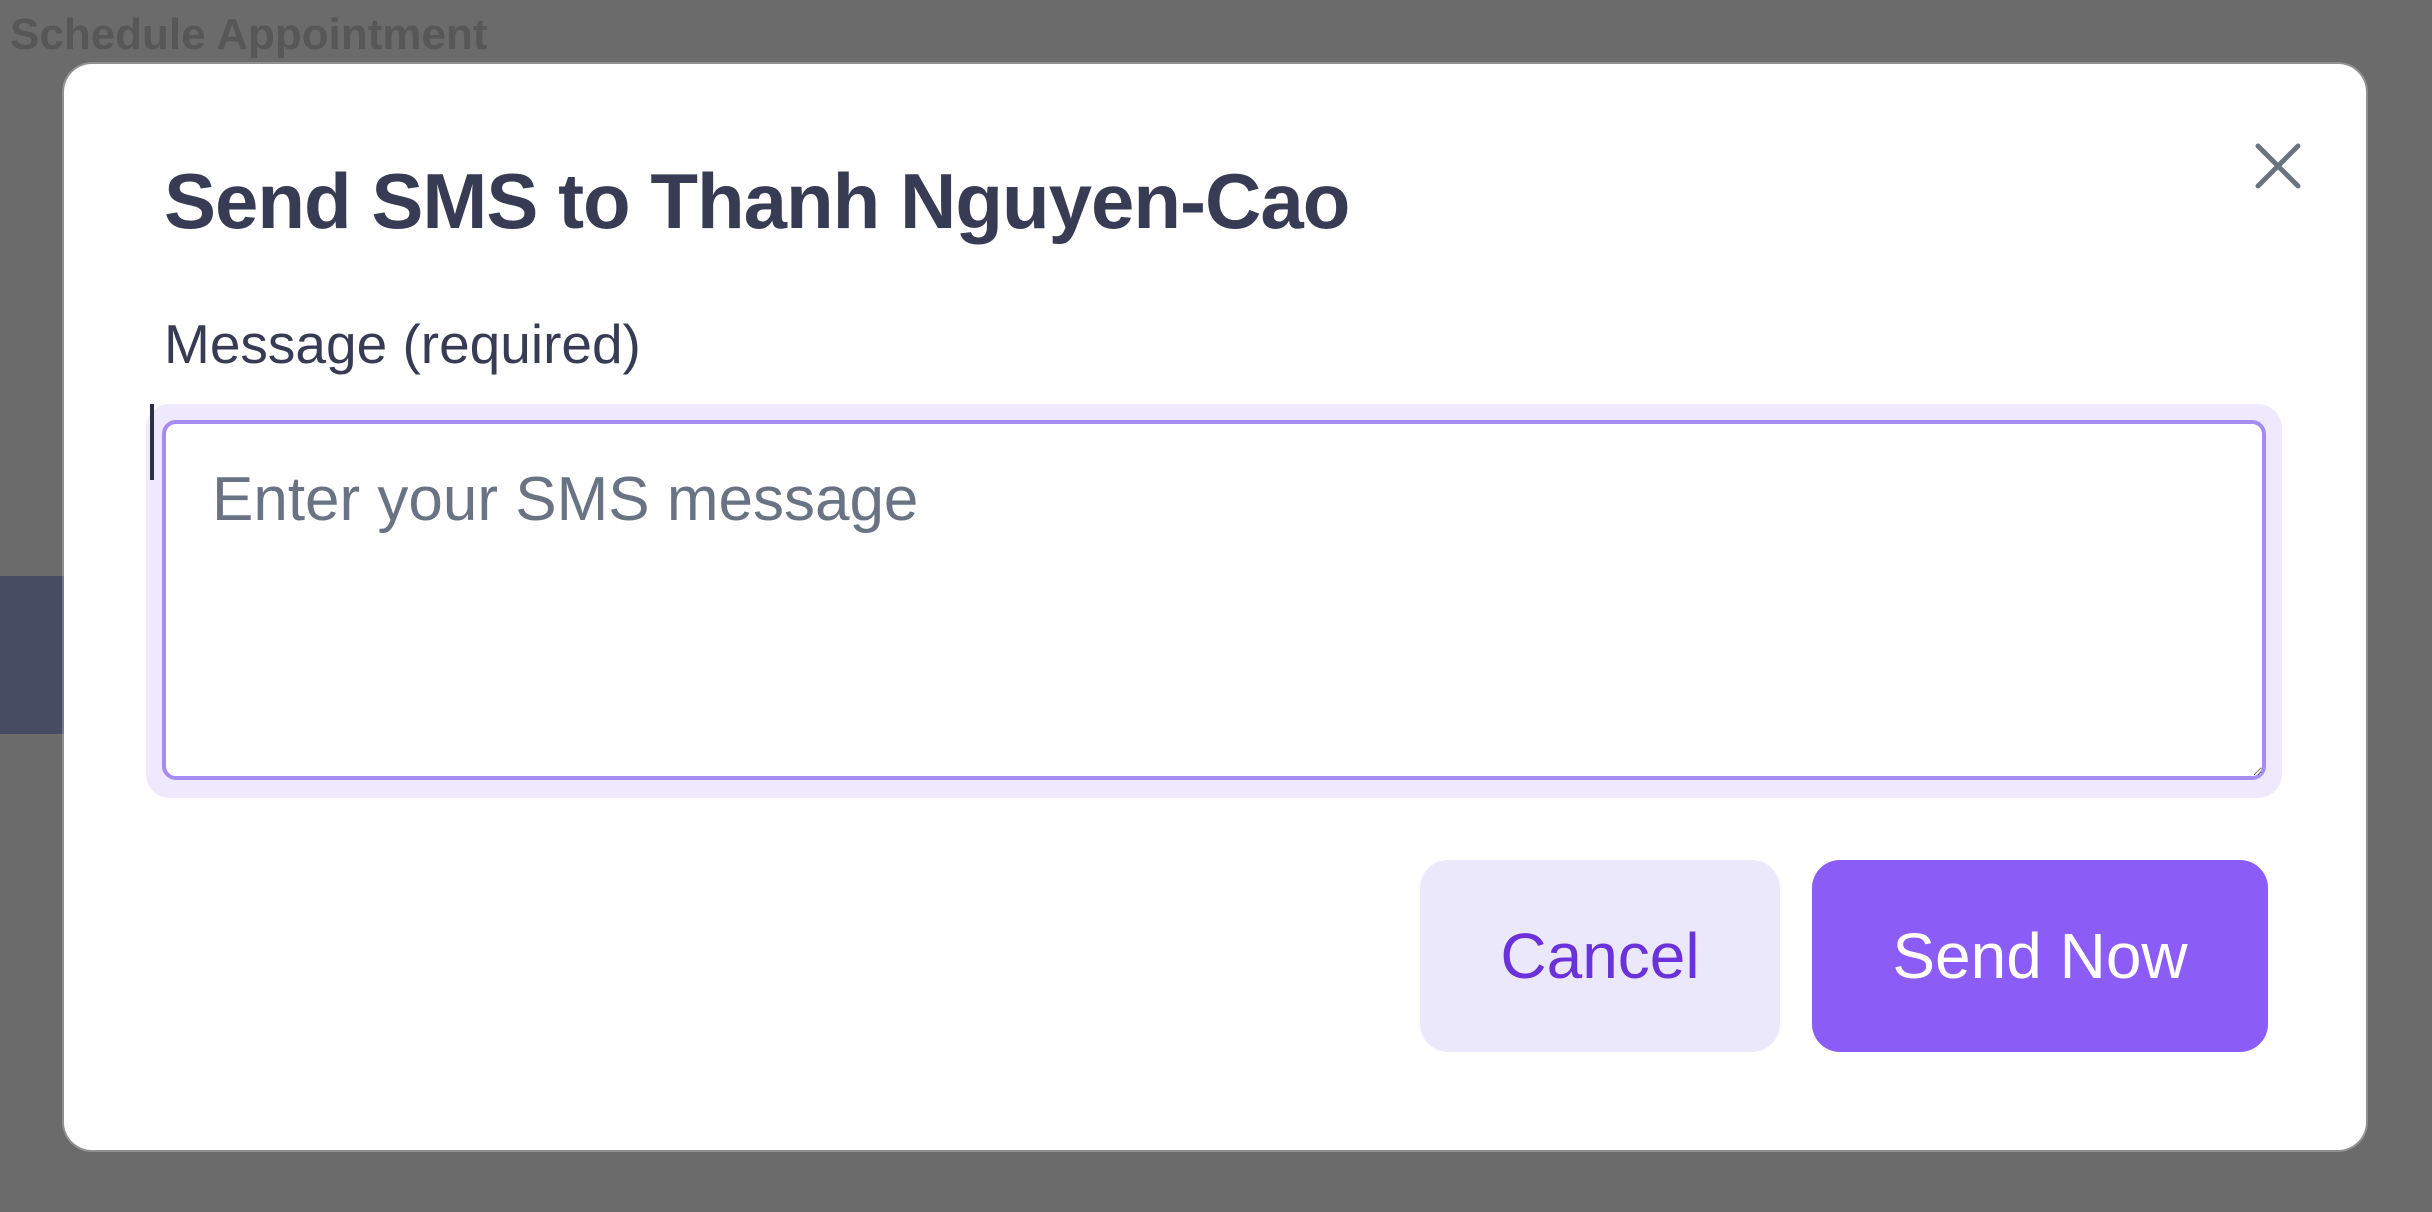 The height and width of the screenshot is (1212, 2432). I want to click on cancel-button: Cancel, so click(1600, 956).